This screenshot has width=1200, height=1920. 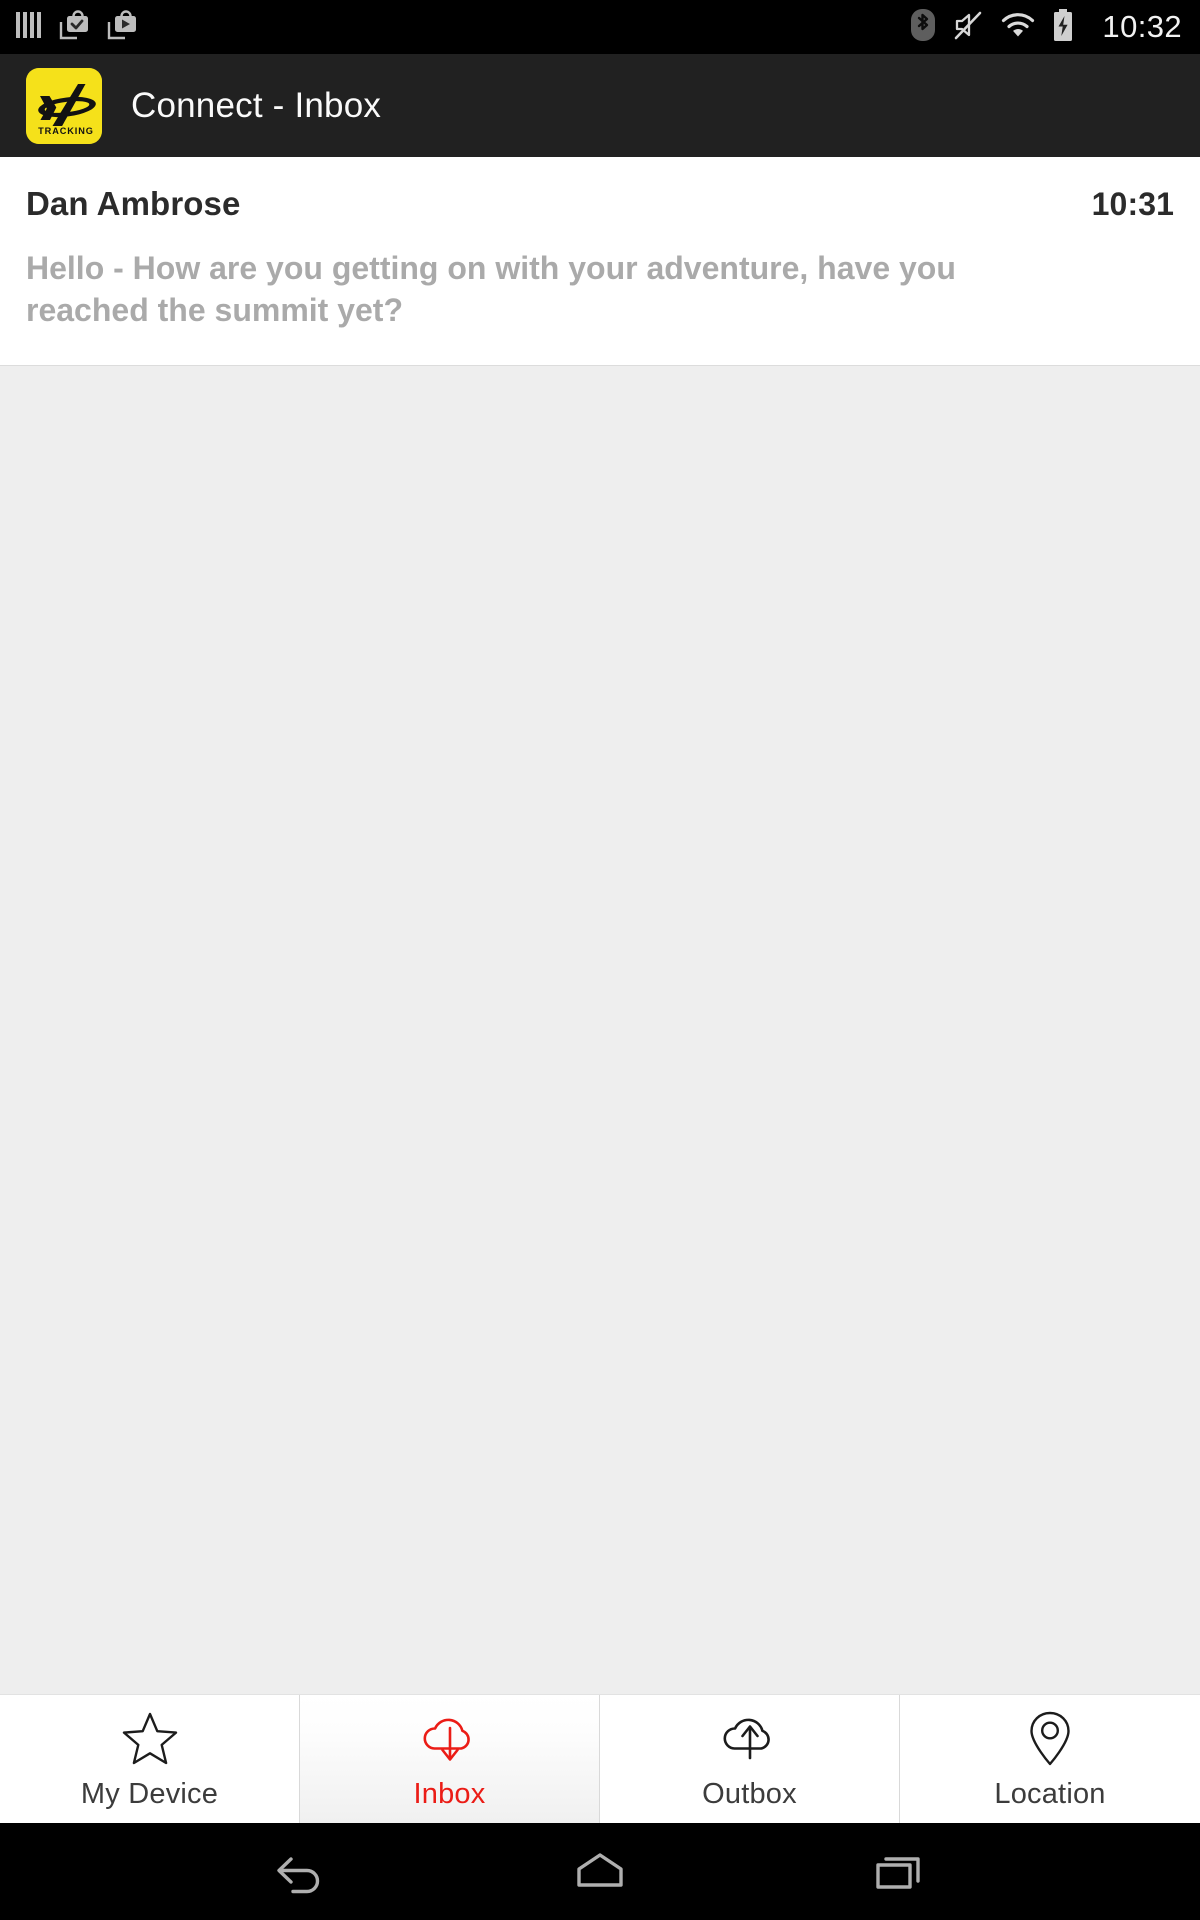 What do you see at coordinates (1050, 1793) in the screenshot?
I see `tab-label-location: Location` at bounding box center [1050, 1793].